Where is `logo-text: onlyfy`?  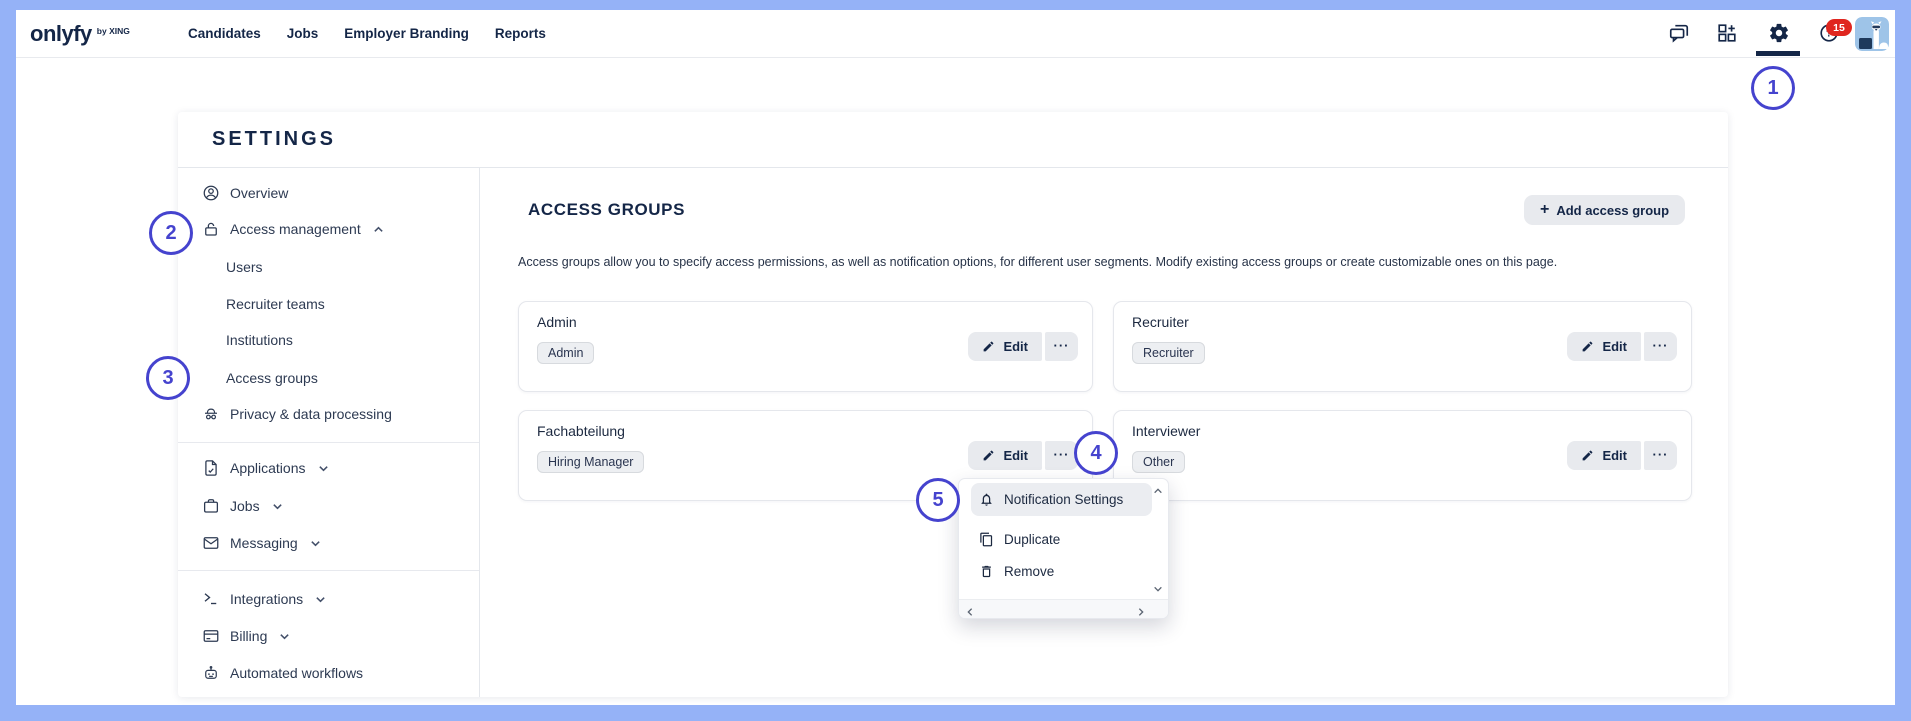 logo-text: onlyfy is located at coordinates (61, 33).